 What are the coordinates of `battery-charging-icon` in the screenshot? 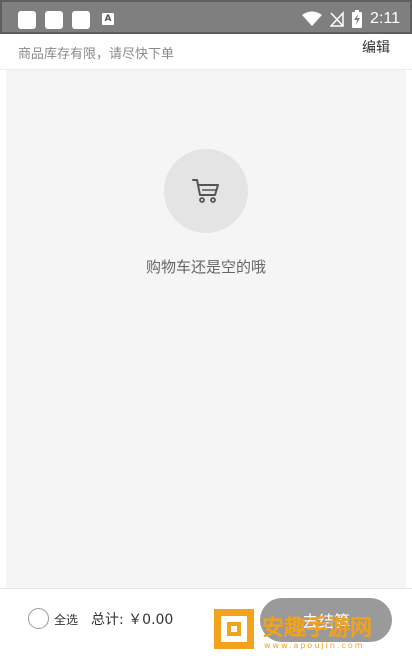 It's located at (357, 19).